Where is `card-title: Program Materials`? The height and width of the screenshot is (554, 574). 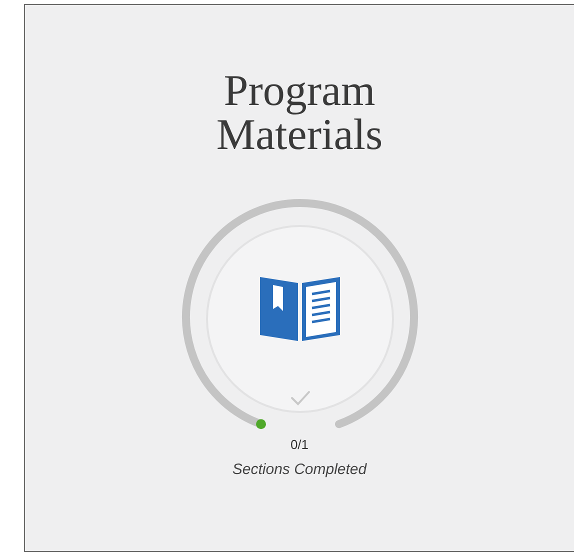
card-title: Program Materials is located at coordinates (299, 113).